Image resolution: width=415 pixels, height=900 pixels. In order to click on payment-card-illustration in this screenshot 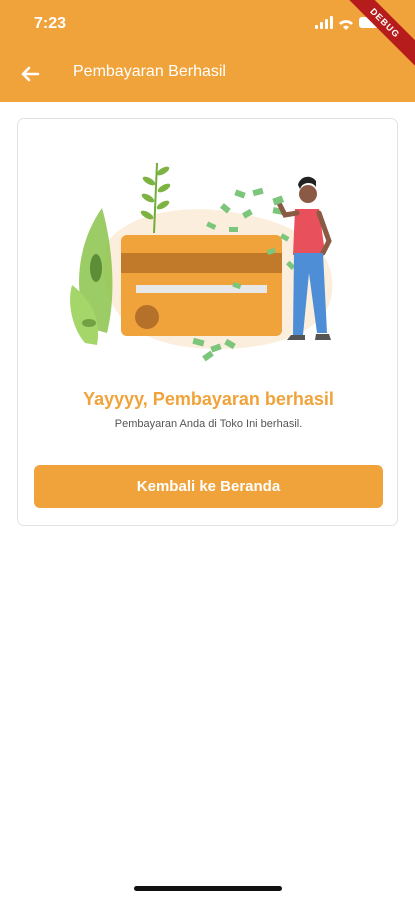, I will do `click(201, 262)`.